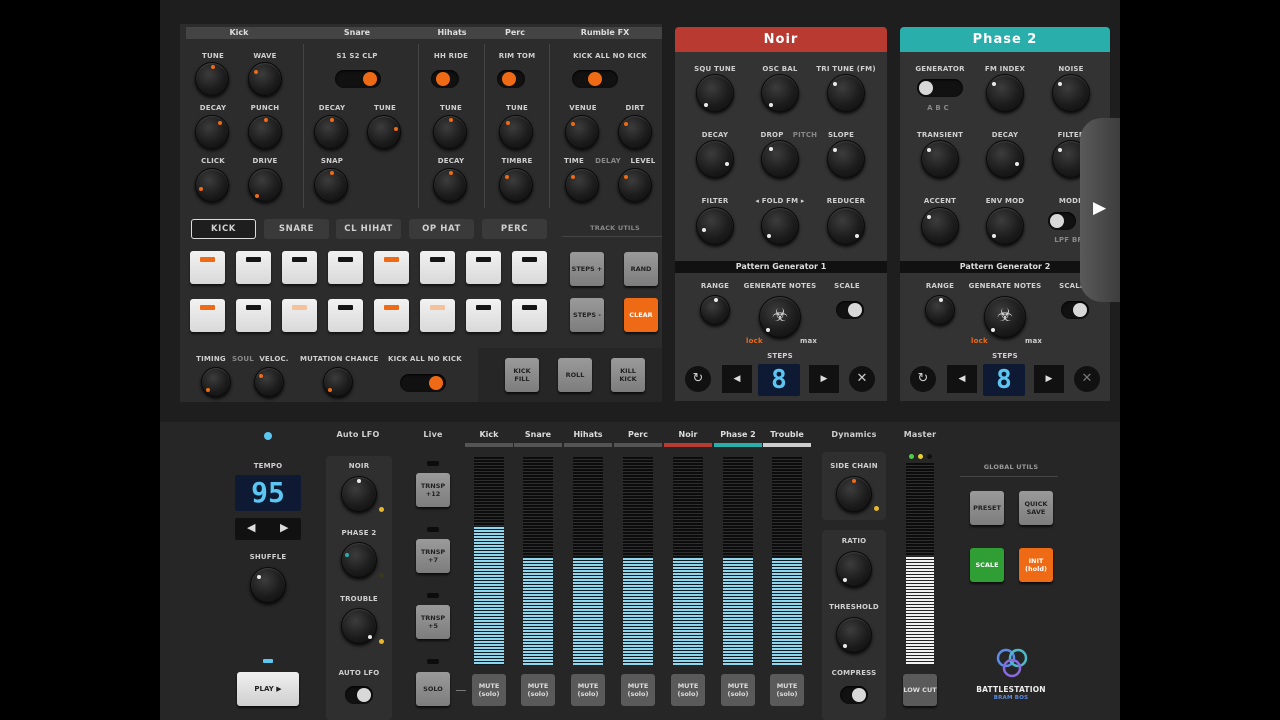  What do you see at coordinates (715, 226) in the screenshot?
I see `noir-filter-knob` at bounding box center [715, 226].